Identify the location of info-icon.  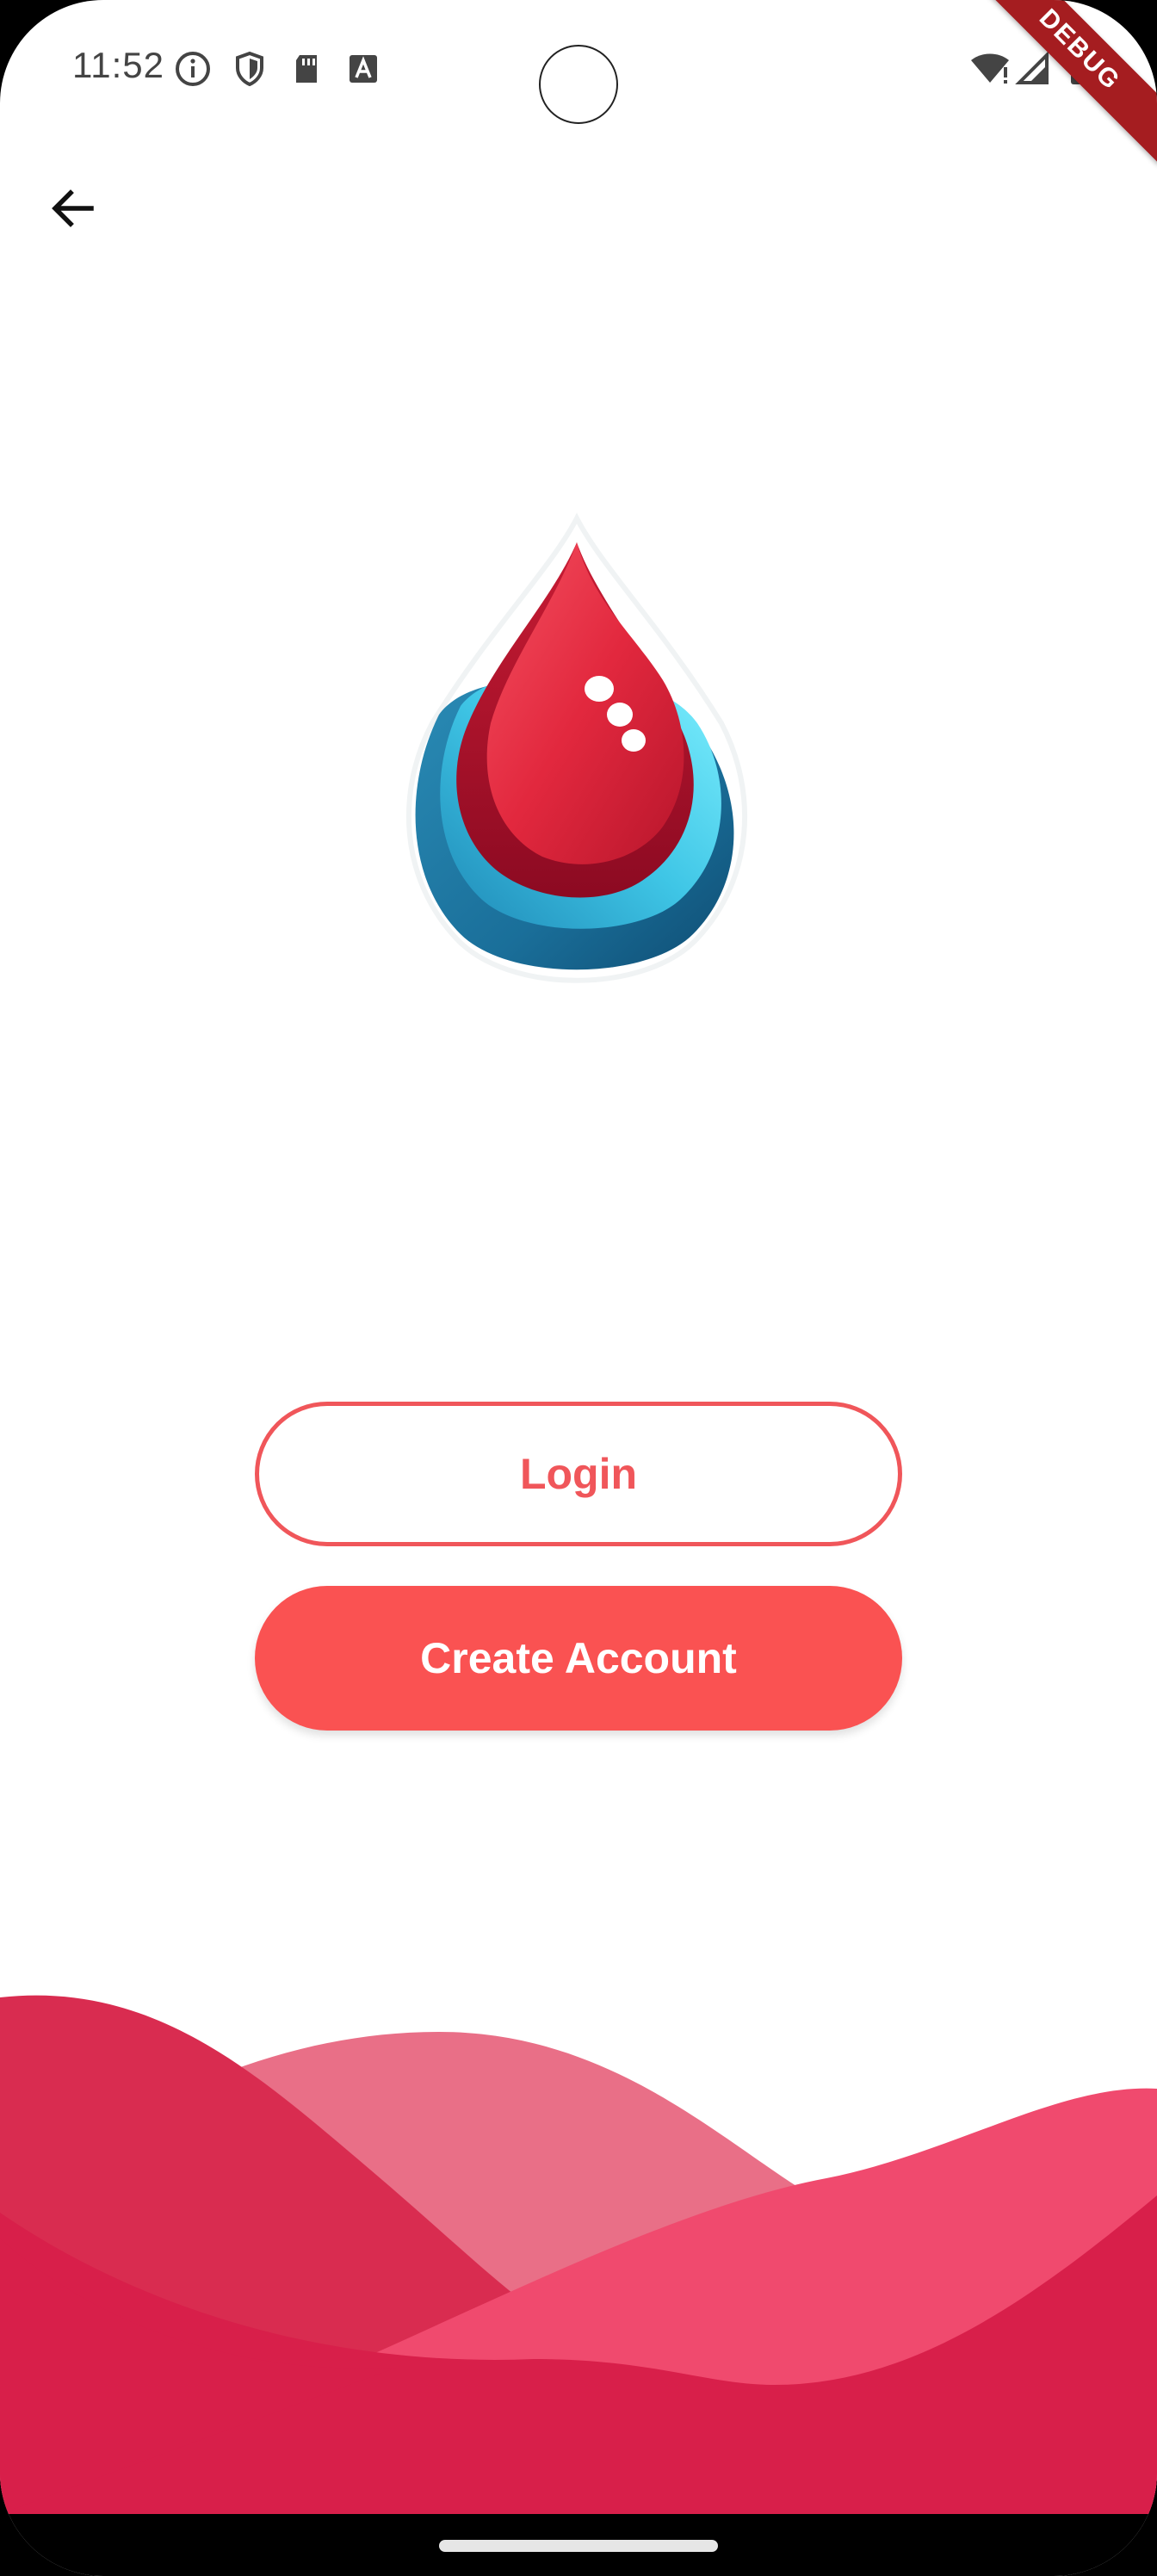
(193, 69).